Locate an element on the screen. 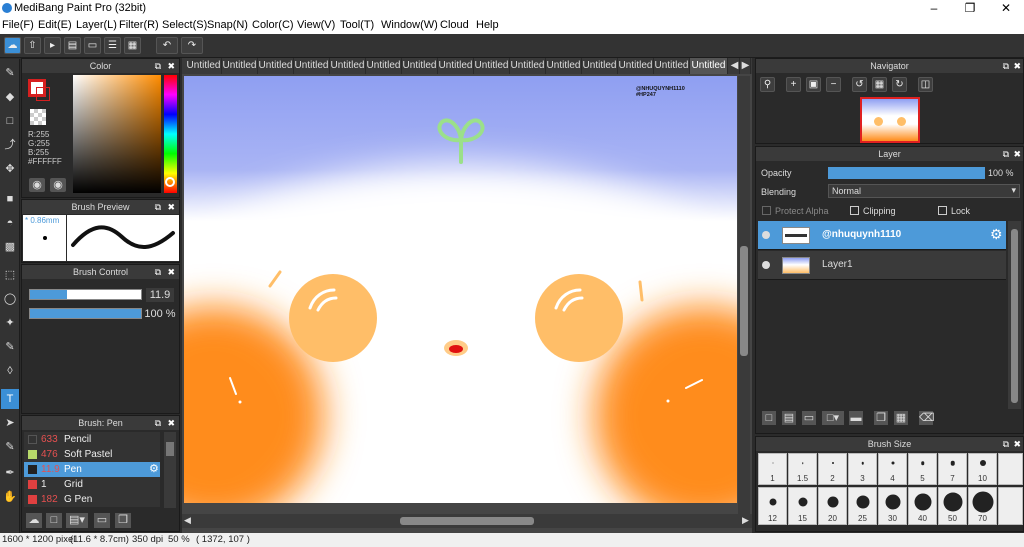 The width and height of the screenshot is (1024, 547). scroll-right-icon: ▶ is located at coordinates (745, 520).